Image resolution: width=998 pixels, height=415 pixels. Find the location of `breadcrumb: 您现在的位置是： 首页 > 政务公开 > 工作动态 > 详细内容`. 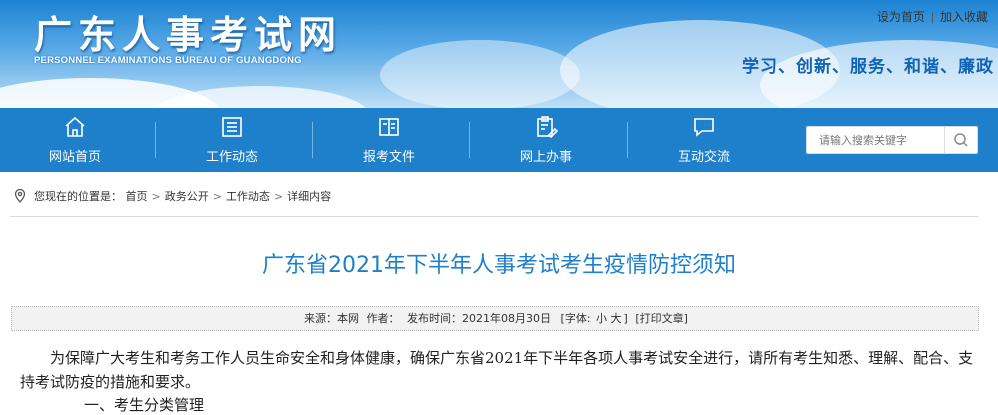

breadcrumb: 您现在的位置是： 首页 > 政务公开 > 工作动态 > 详细内容 is located at coordinates (172, 196).